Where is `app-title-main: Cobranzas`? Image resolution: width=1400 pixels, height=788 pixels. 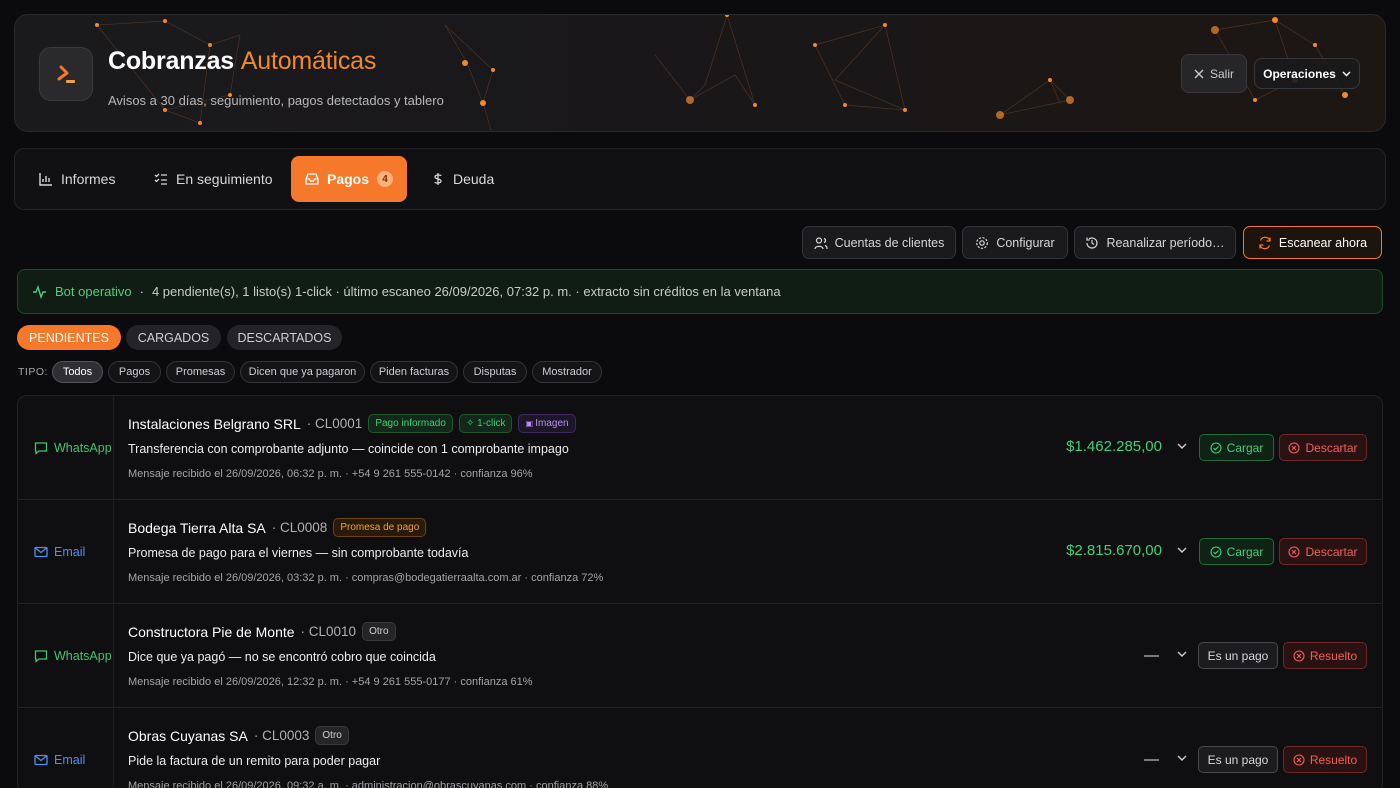 app-title-main: Cobranzas is located at coordinates (171, 61).